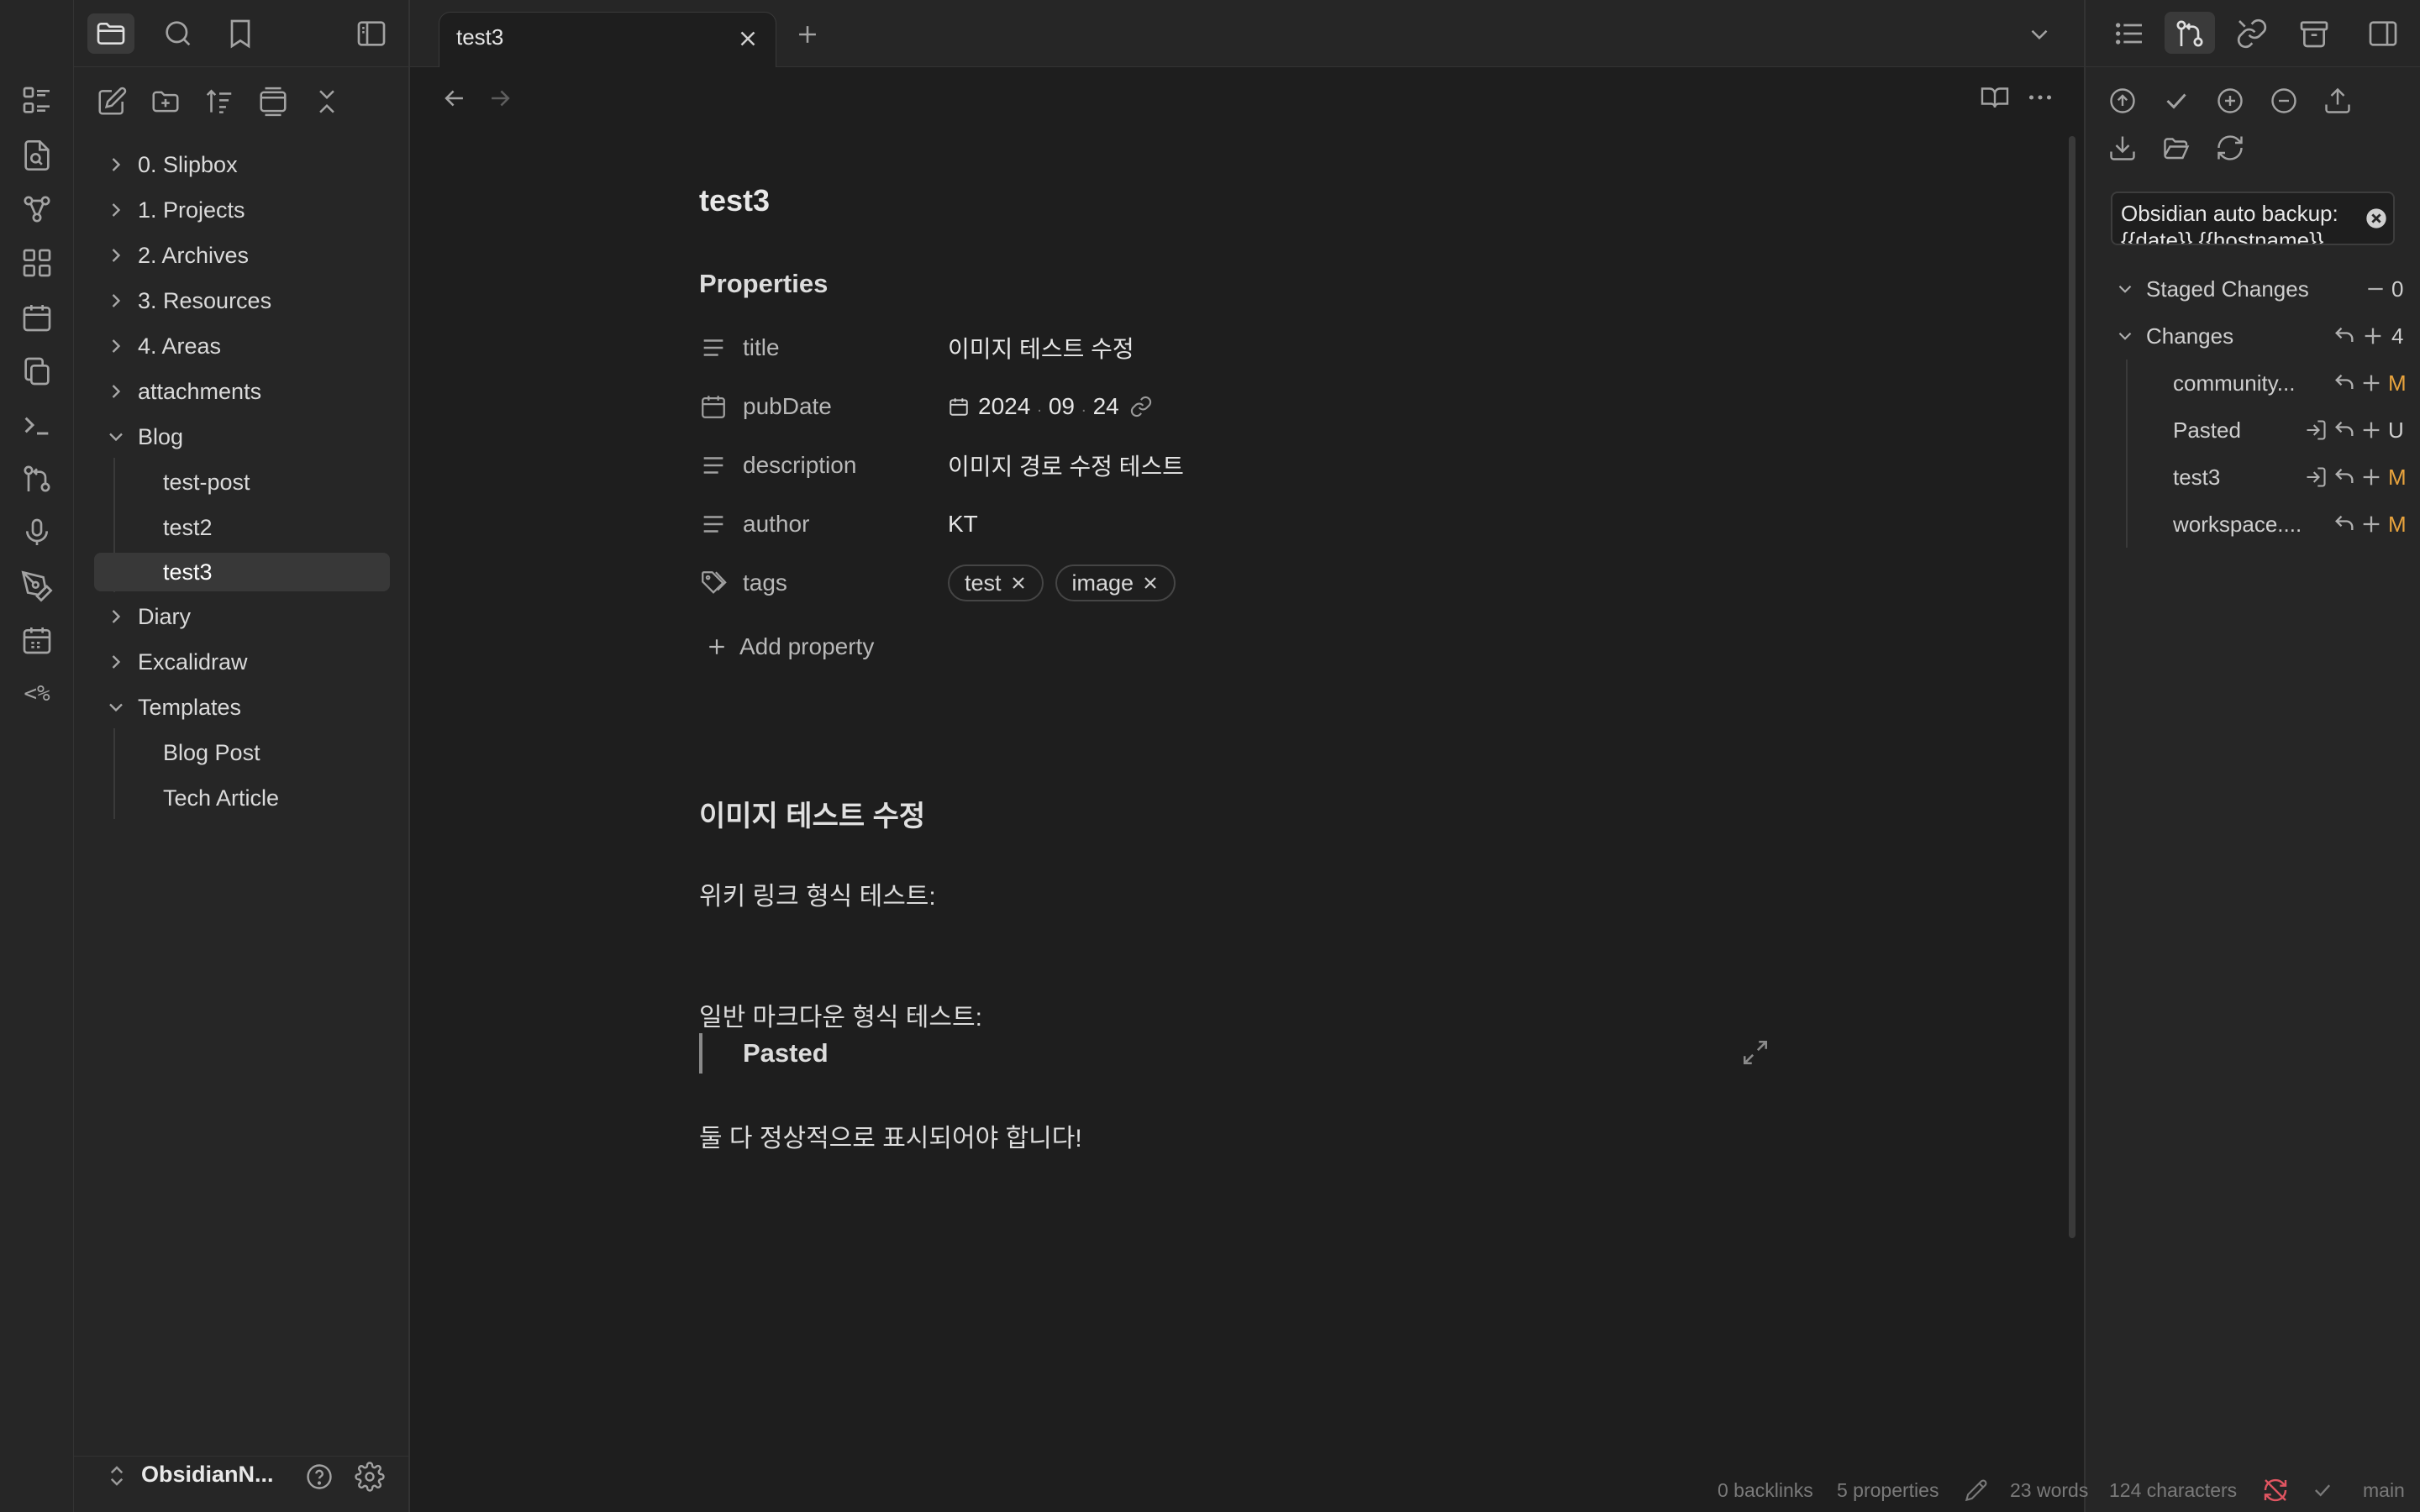 The height and width of the screenshot is (1512, 2420). I want to click on property-title: title 이미지 테스트 수정, so click(1077, 348).